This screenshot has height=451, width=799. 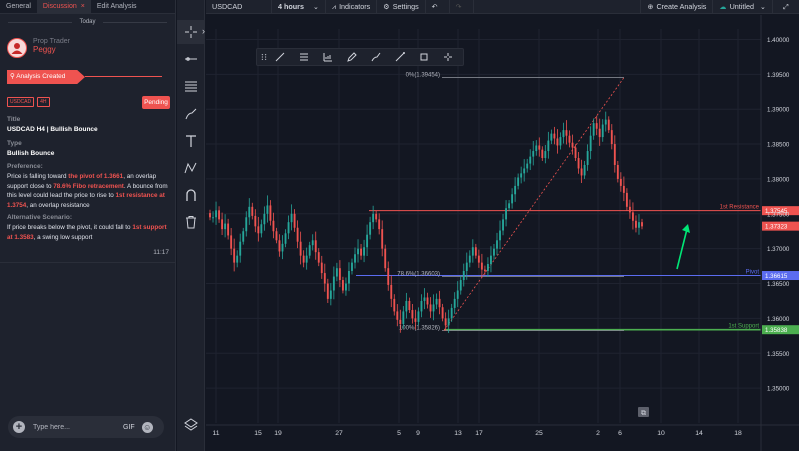 What do you see at coordinates (677, 7) in the screenshot?
I see `create-analysis-button: ⊕ Create Analysis` at bounding box center [677, 7].